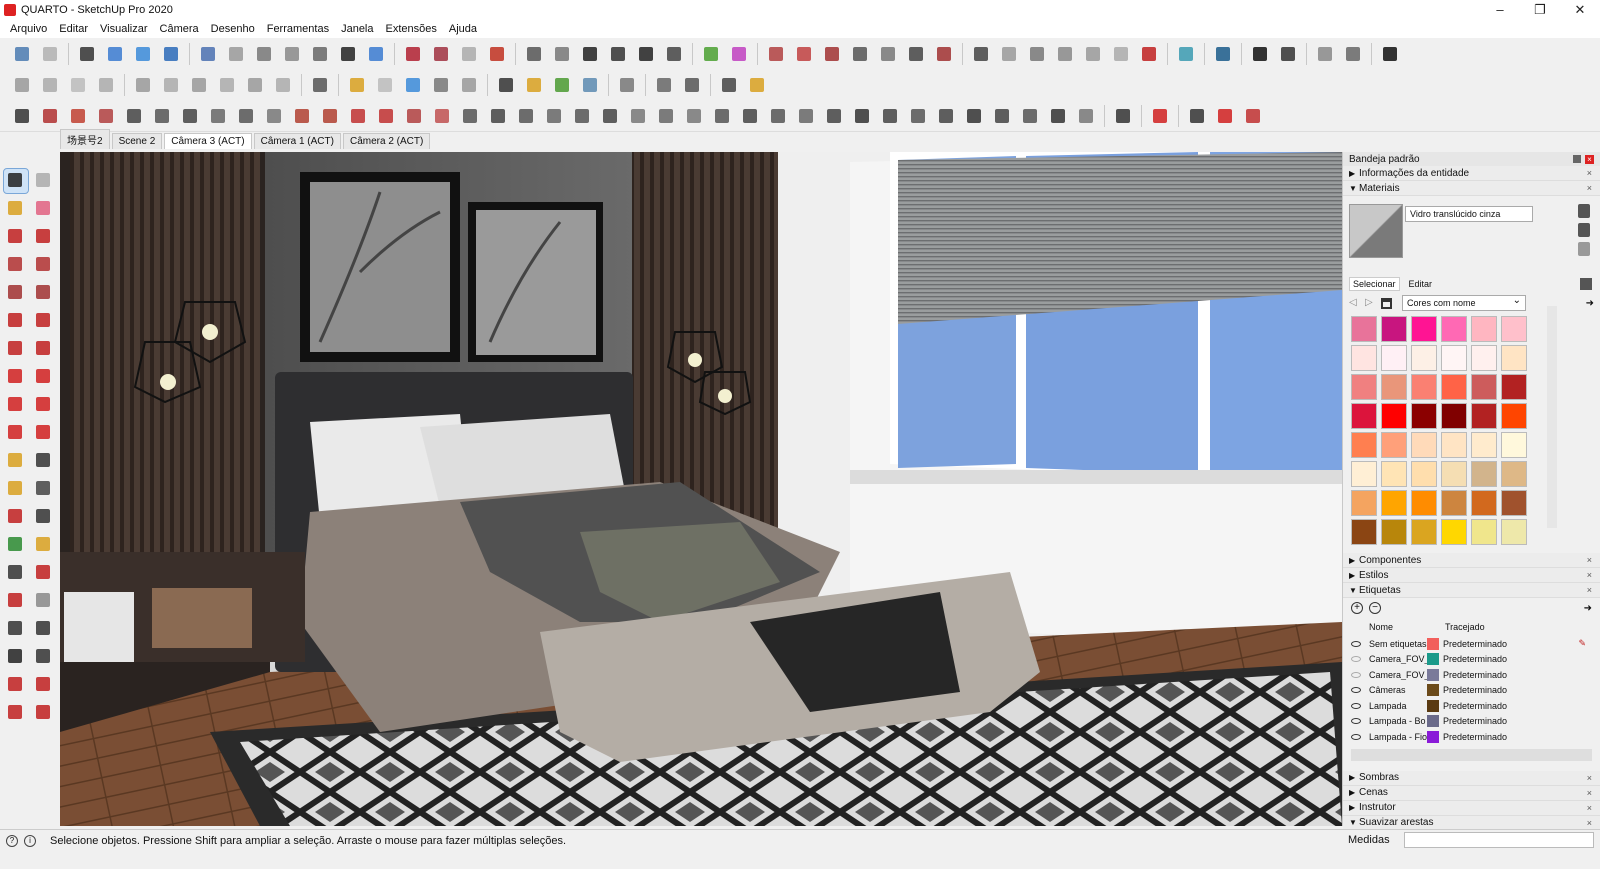  I want to click on iso-view-icon, so click(115, 54).